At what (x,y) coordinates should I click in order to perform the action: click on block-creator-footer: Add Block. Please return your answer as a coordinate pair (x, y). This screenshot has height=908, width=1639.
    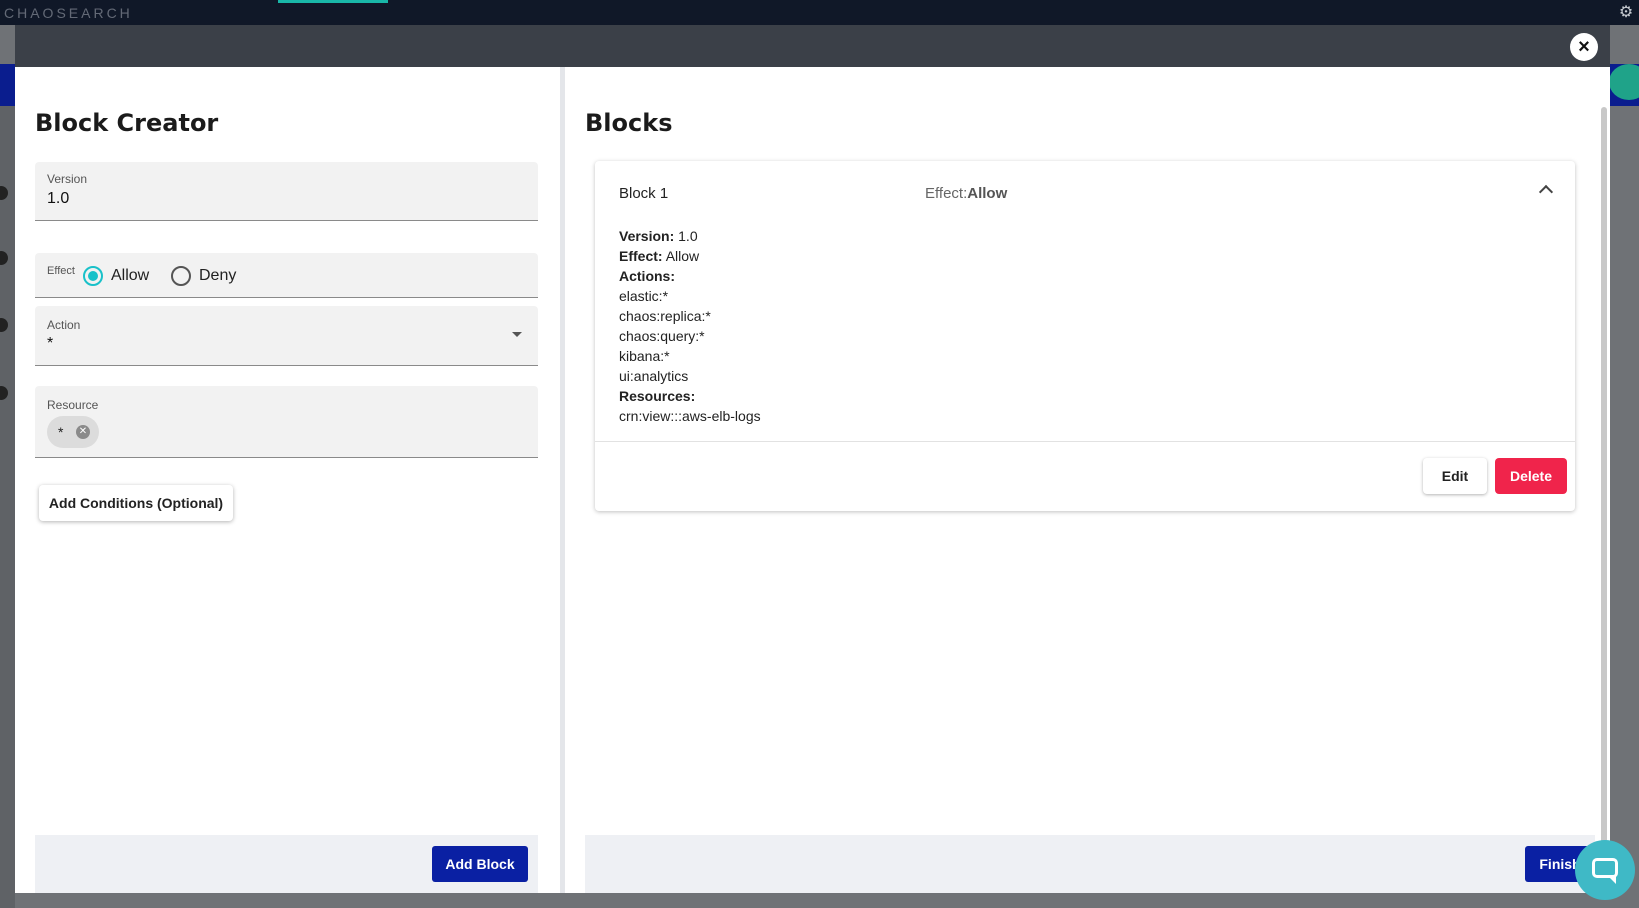
    Looking at the image, I should click on (286, 864).